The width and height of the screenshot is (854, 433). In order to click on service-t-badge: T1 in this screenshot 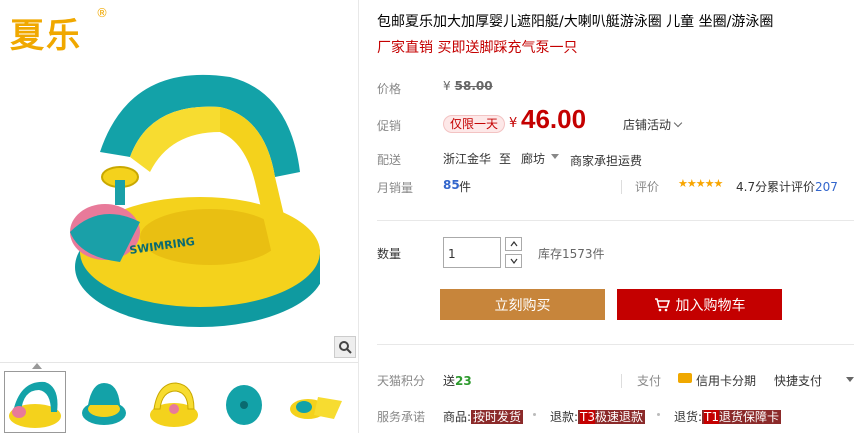, I will do `click(712, 417)`.